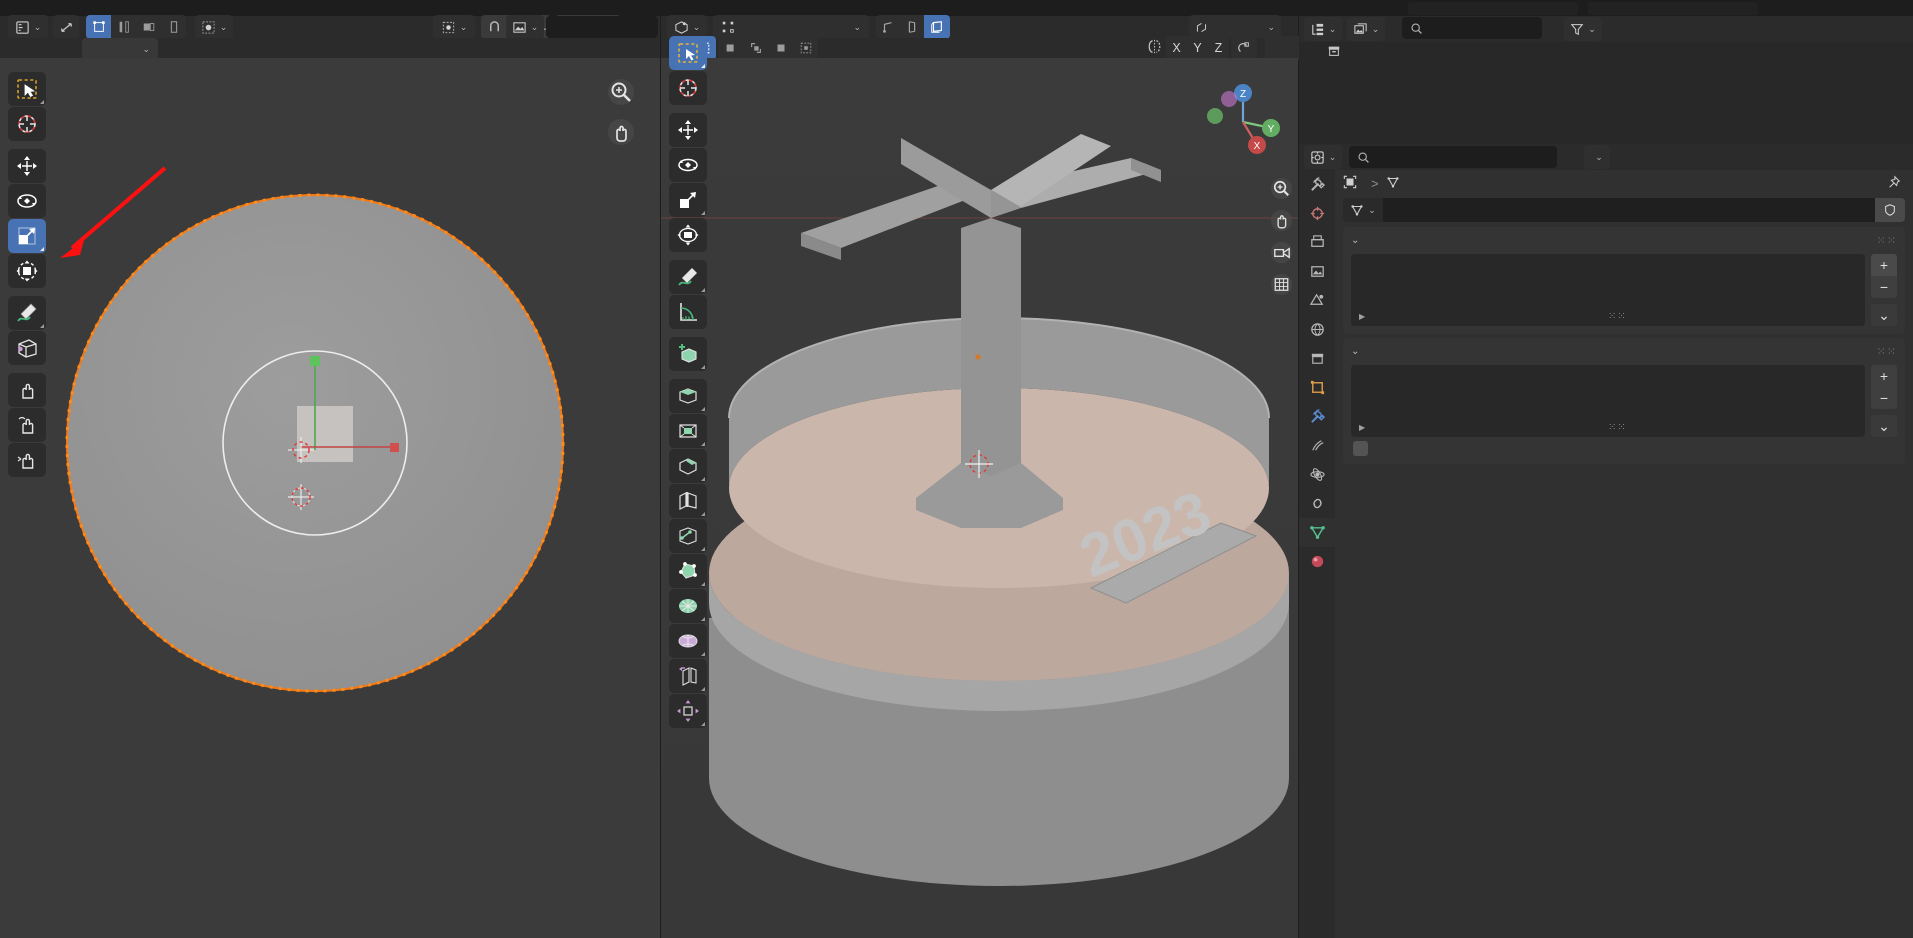 Image resolution: width=1913 pixels, height=938 pixels. I want to click on mirror-axis-group: X Y Z, so click(1197, 48).